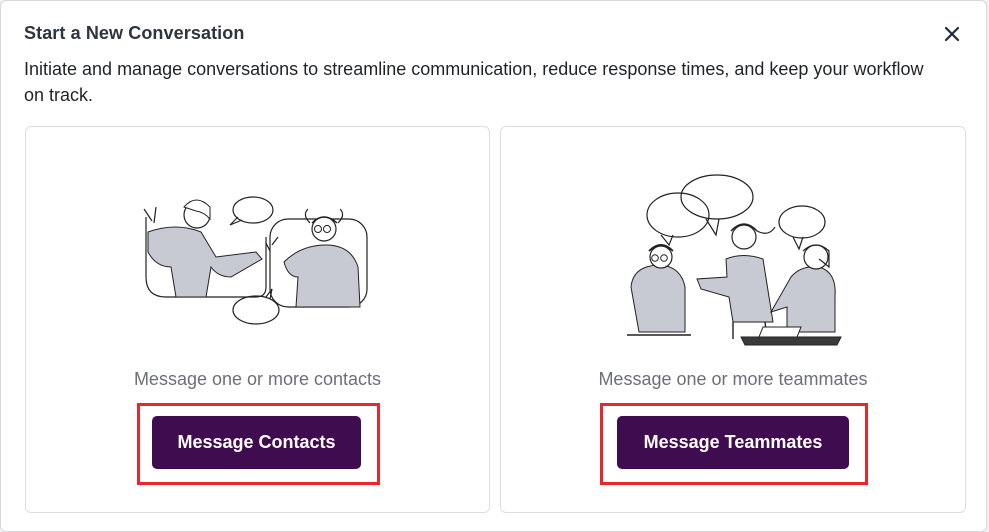 The width and height of the screenshot is (989, 532). Describe the element at coordinates (733, 442) in the screenshot. I see `message-teammates-button: Message Teammates` at that location.